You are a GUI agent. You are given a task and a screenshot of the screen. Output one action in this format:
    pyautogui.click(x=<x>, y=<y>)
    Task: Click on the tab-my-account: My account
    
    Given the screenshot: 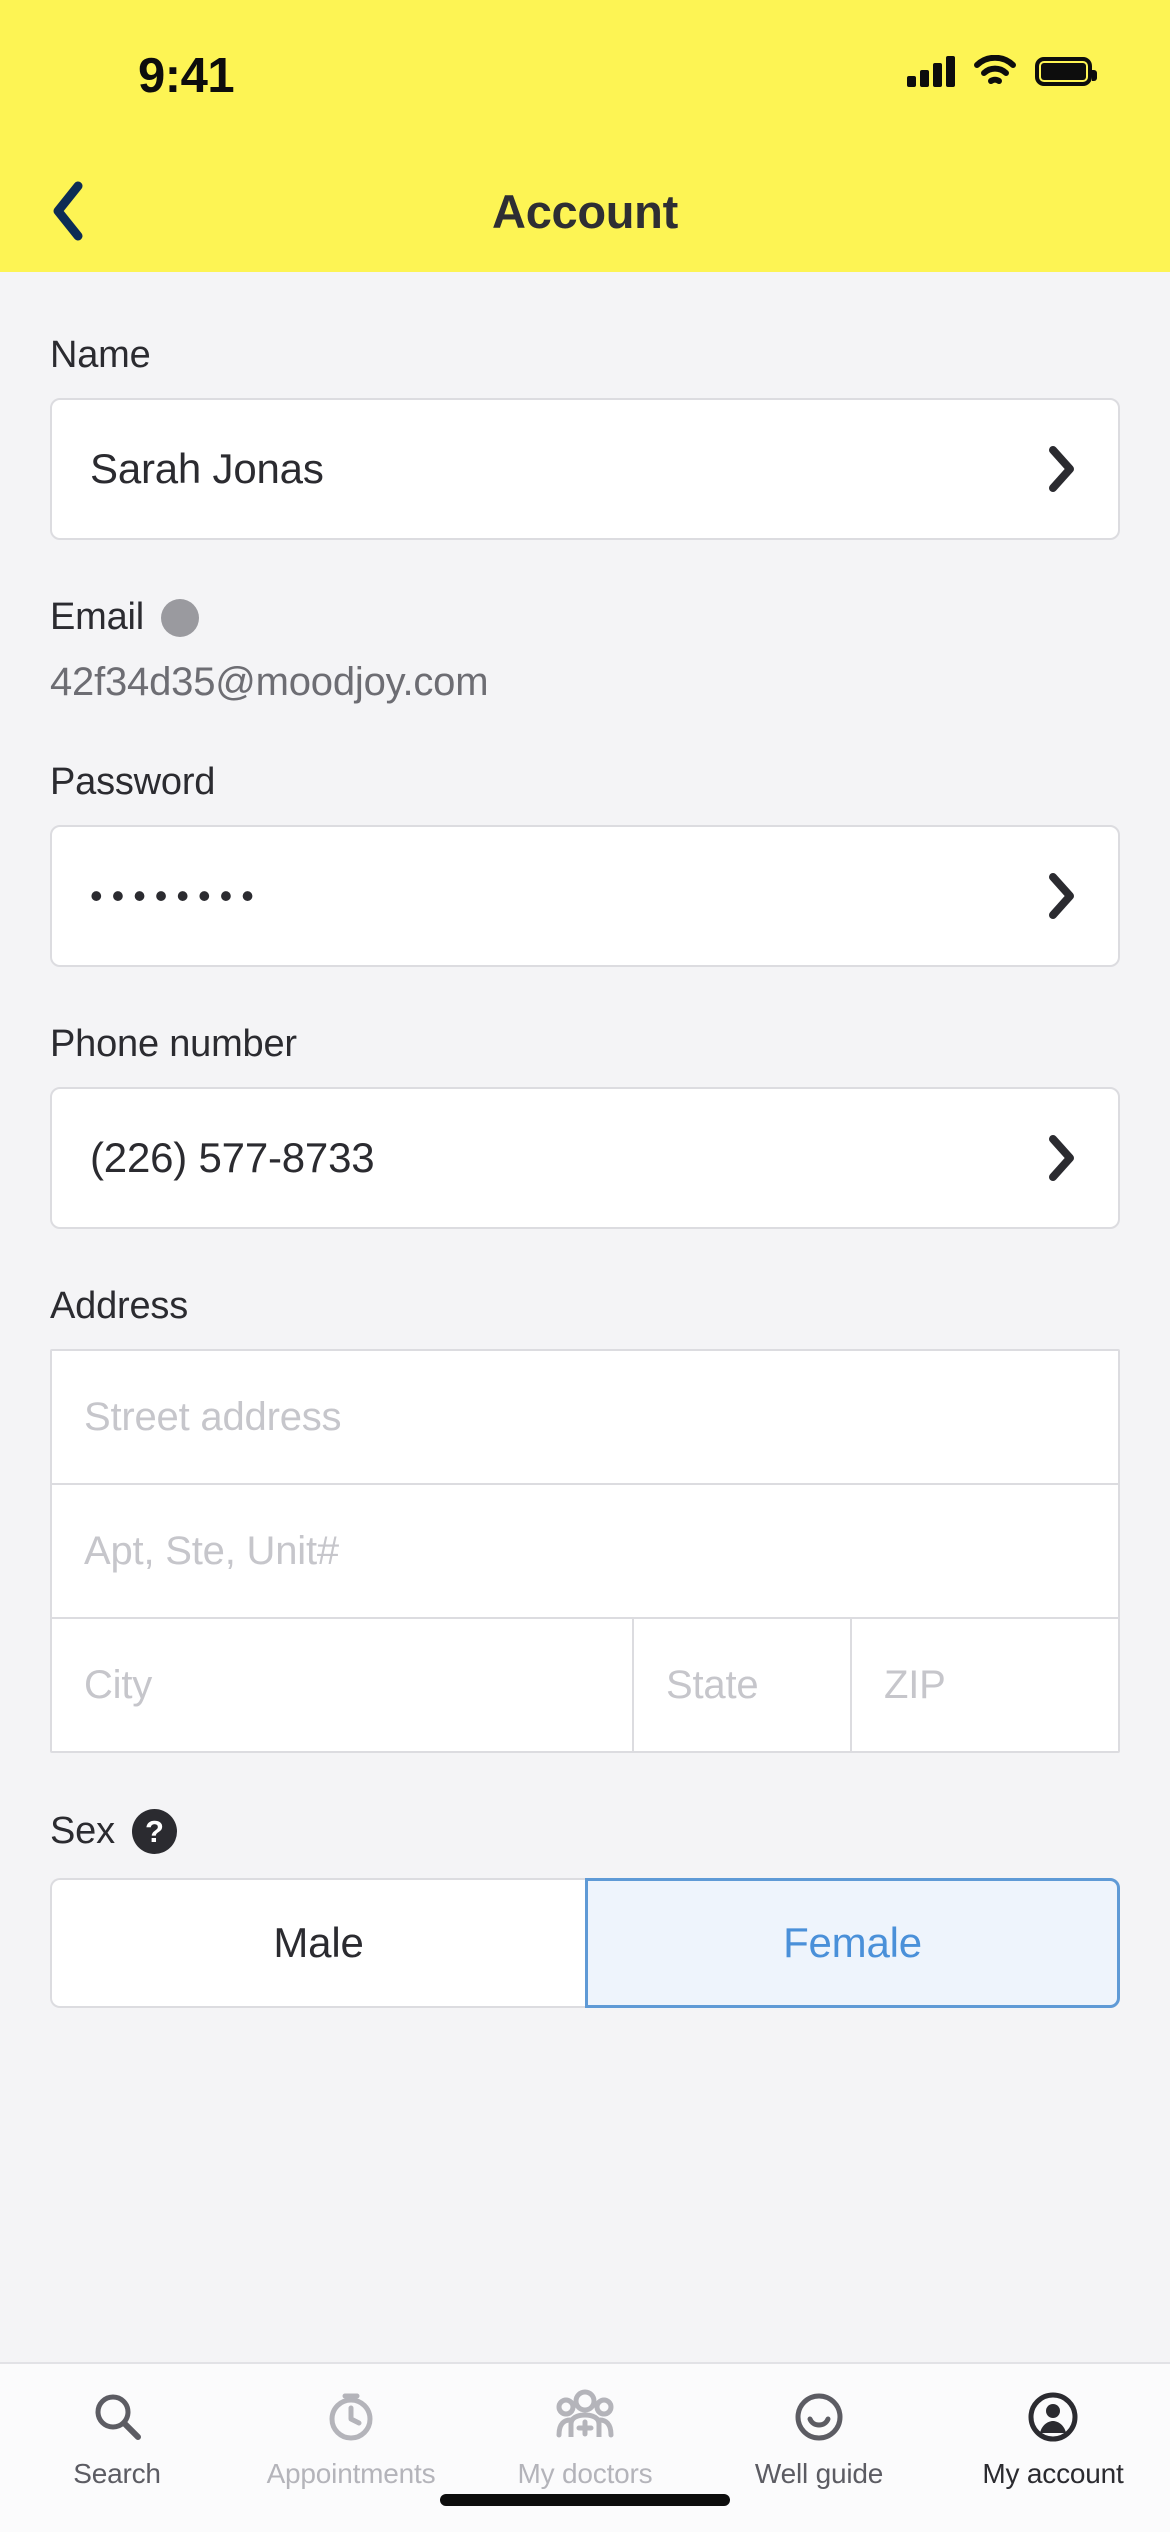 What is the action you would take?
    pyautogui.click(x=1053, y=2438)
    